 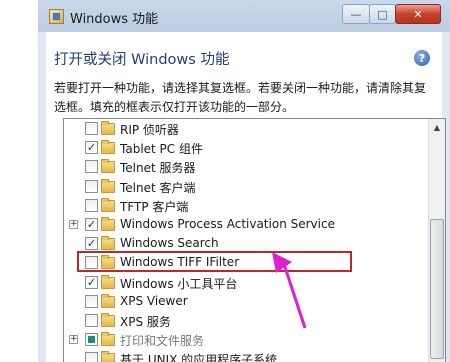 I want to click on feature-row: XPS Viewer, so click(x=239, y=302).